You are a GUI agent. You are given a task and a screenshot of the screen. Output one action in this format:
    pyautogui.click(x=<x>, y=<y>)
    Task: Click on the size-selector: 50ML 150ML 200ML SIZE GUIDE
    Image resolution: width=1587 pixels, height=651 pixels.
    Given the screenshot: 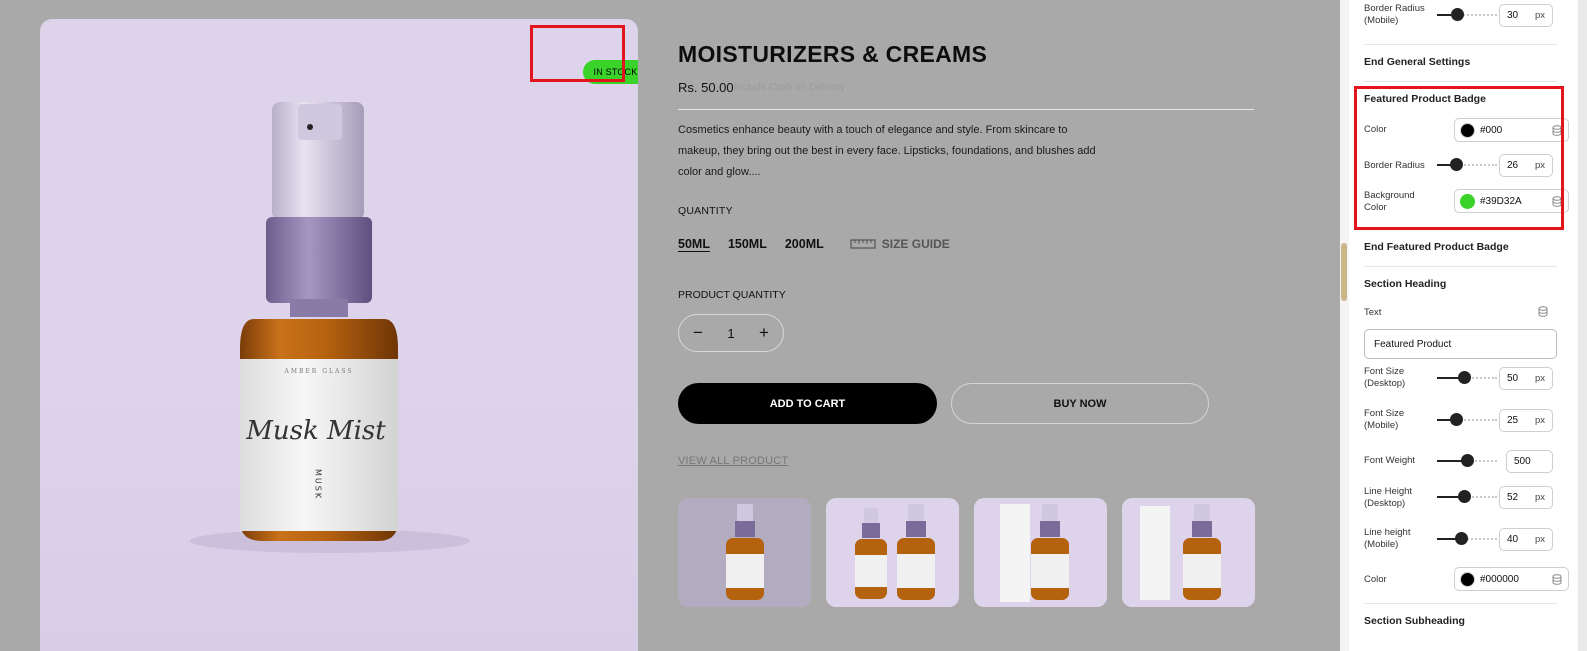 What is the action you would take?
    pyautogui.click(x=814, y=244)
    